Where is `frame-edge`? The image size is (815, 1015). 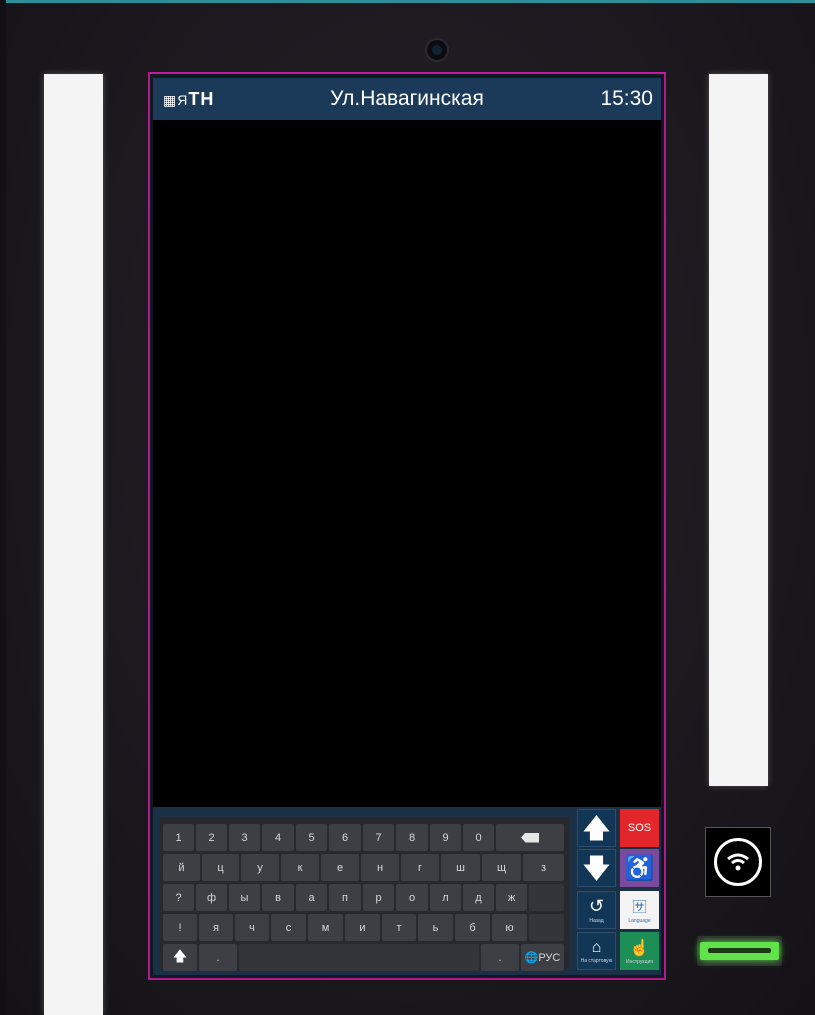 frame-edge is located at coordinates (3, 507).